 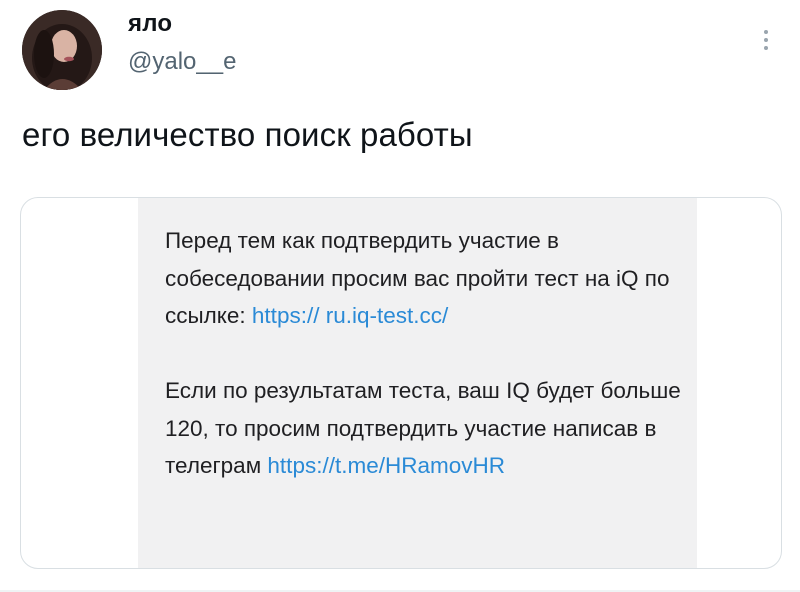 I want to click on tweet-text: его величество поиск работы, so click(x=247, y=134).